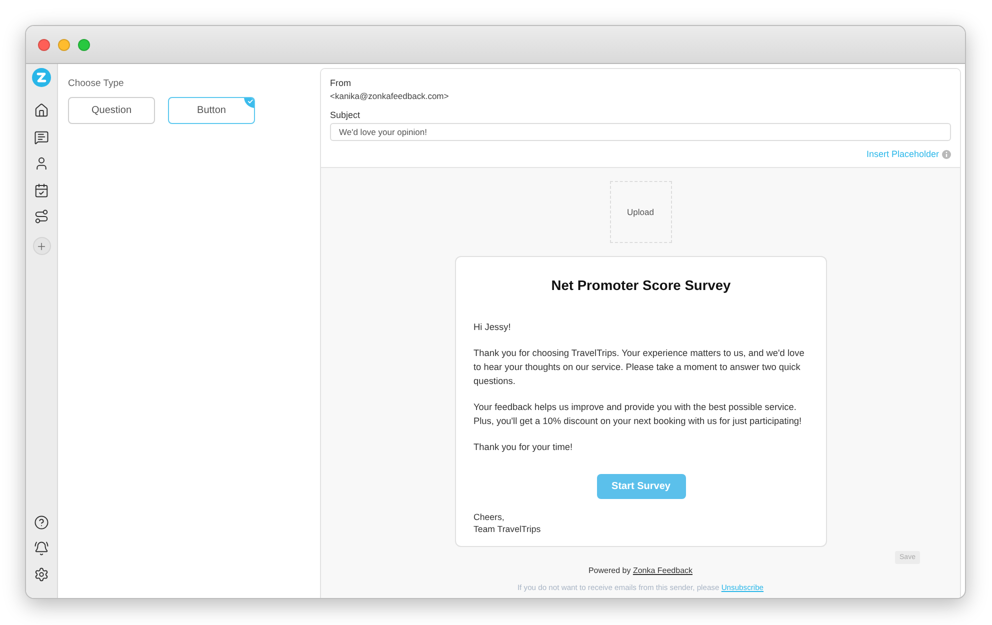 This screenshot has width=992, height=625. What do you see at coordinates (211, 110) in the screenshot?
I see `type-option: Button` at bounding box center [211, 110].